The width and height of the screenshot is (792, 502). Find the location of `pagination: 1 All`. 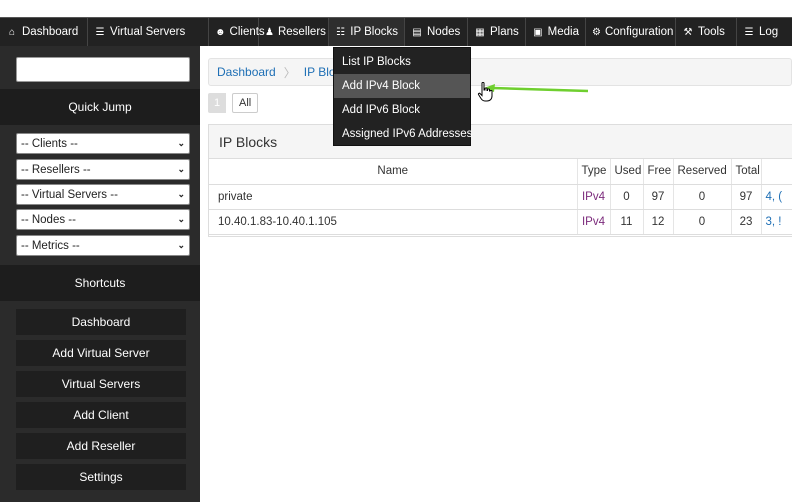

pagination: 1 All is located at coordinates (233, 103).